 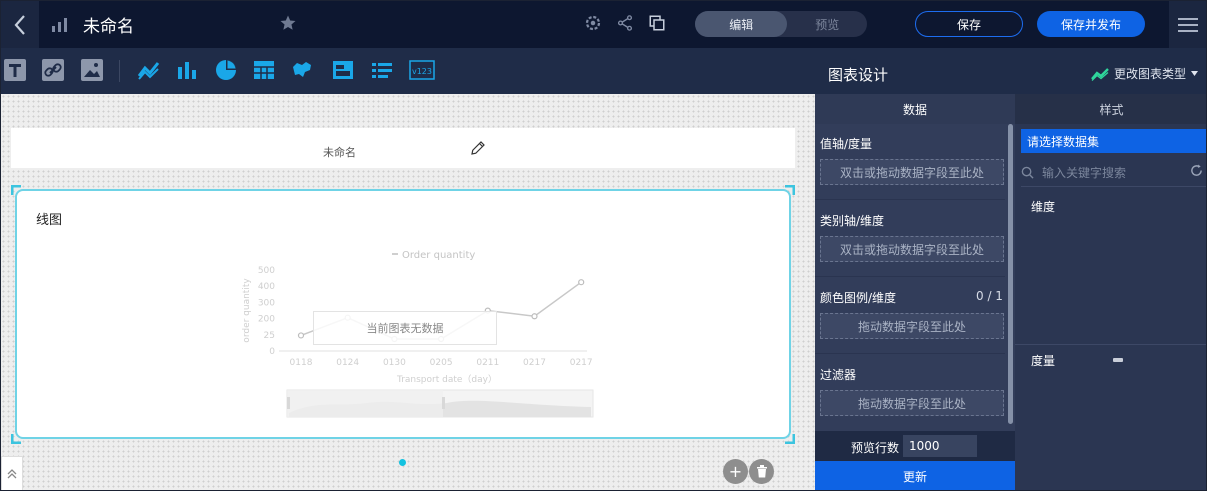 I want to click on value-axis-drop-zone: 双击或拖动数据字段至此处, so click(x=912, y=172).